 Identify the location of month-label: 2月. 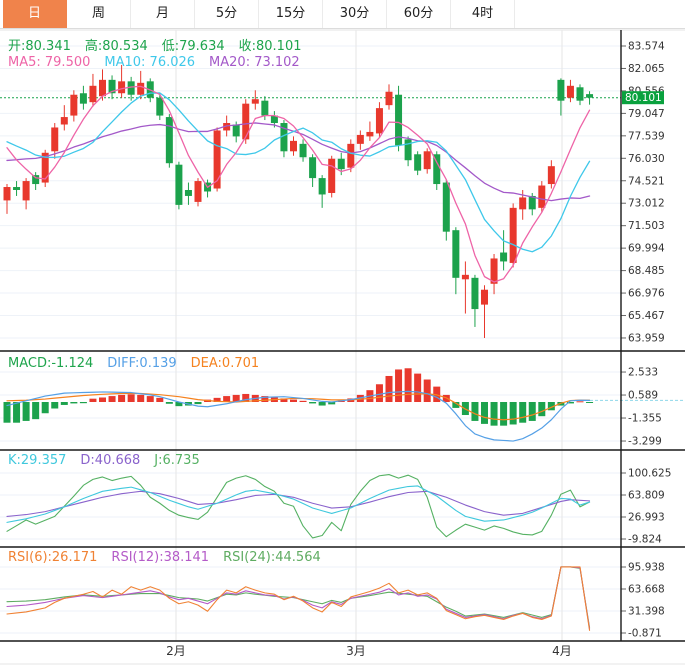
(176, 651).